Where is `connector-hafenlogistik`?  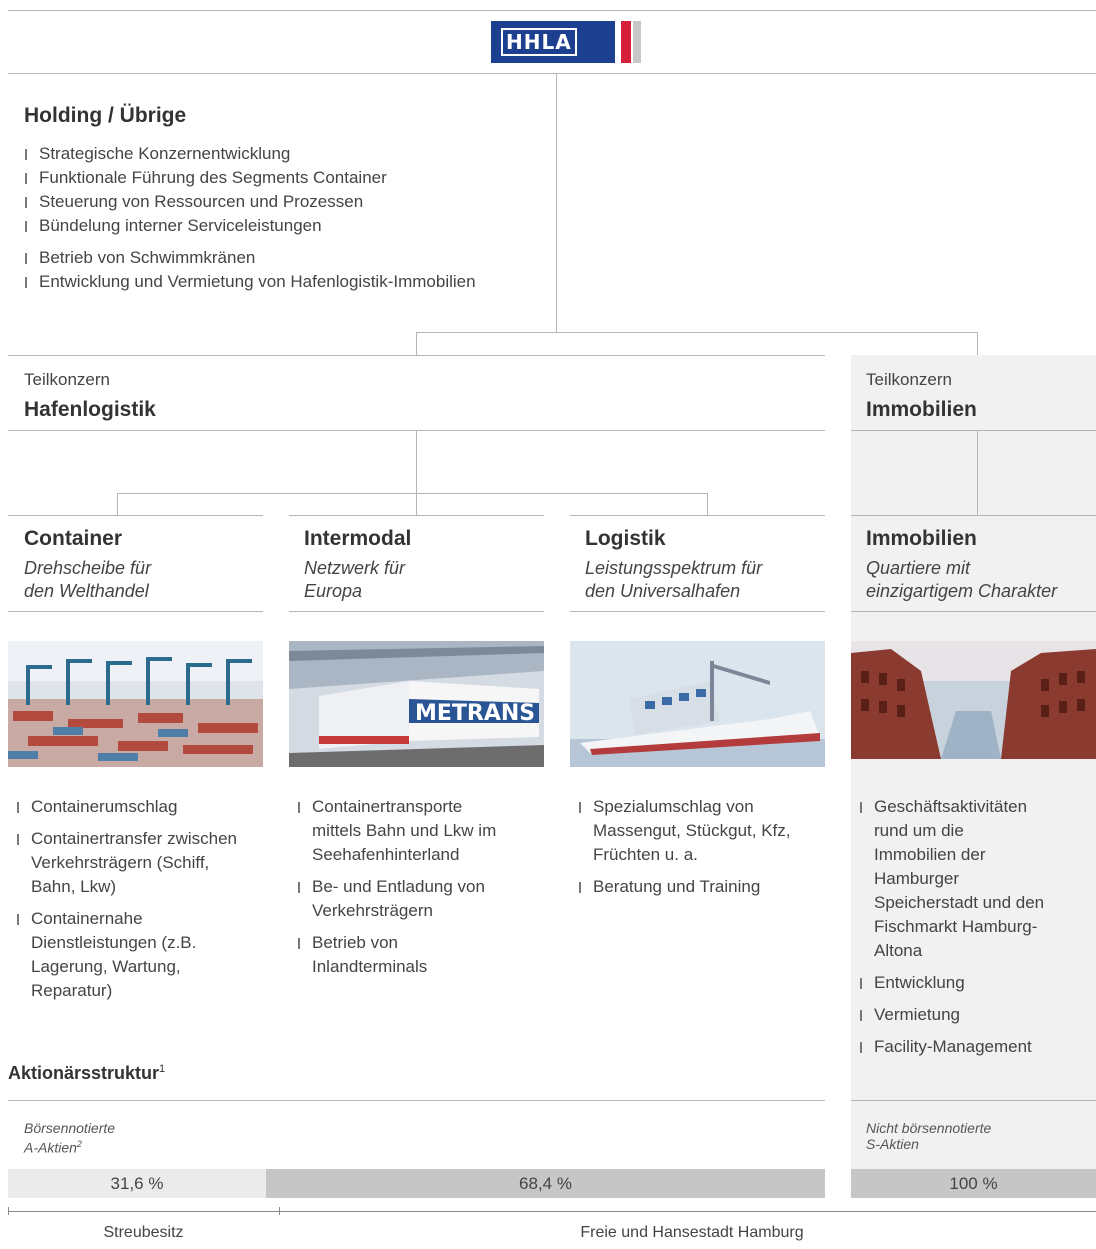 connector-hafenlogistik is located at coordinates (416, 343).